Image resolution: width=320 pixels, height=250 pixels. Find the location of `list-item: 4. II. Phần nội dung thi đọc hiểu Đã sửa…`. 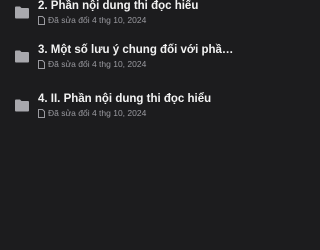

list-item: 4. II. Phần nội dung thi đọc hiểu Đã sửa… is located at coordinates (125, 104).